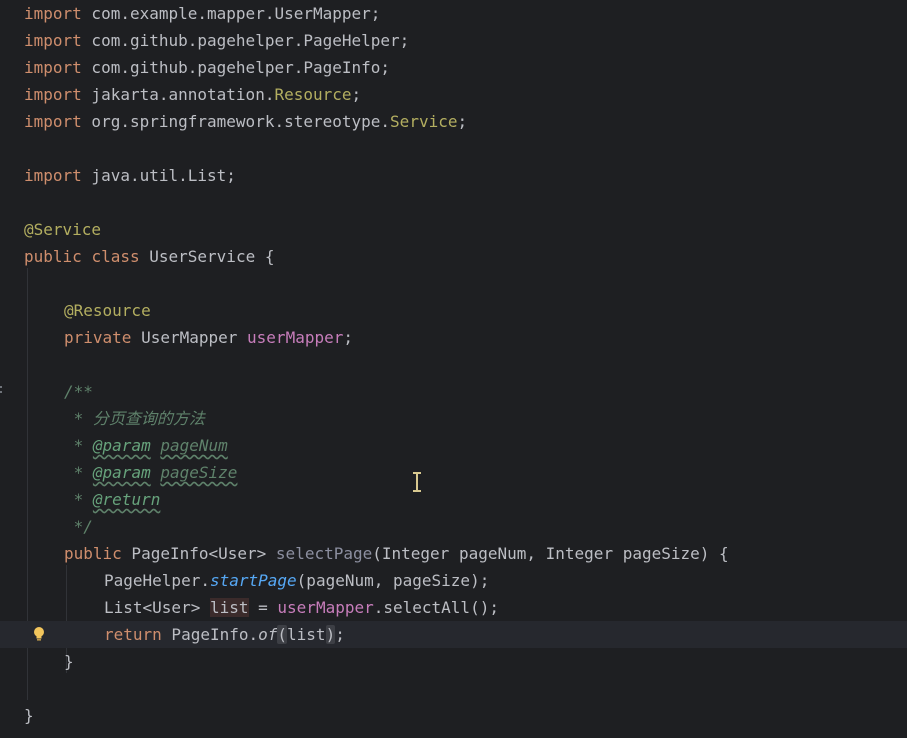 This screenshot has height=738, width=907. I want to click on paren-match: ), so click(330, 634).